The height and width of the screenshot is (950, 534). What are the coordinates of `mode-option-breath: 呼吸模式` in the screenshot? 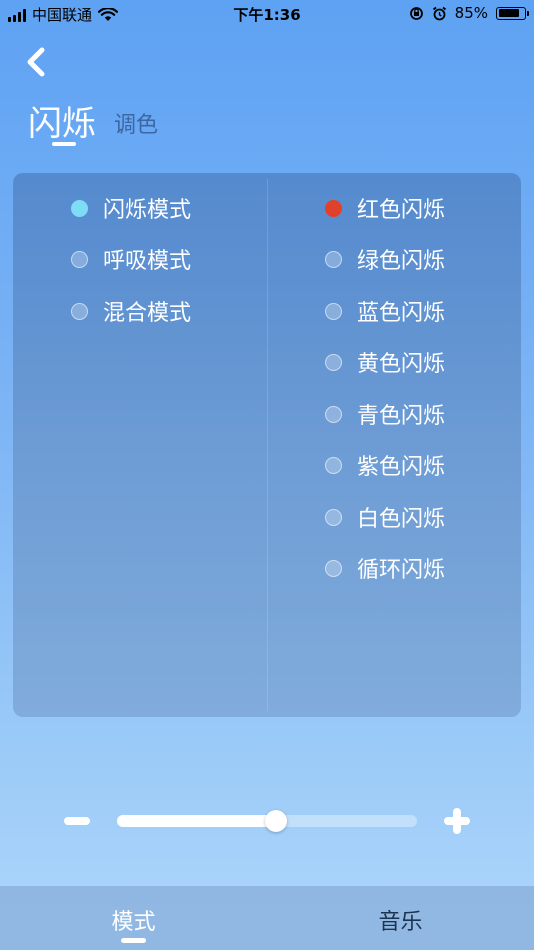 It's located at (131, 259).